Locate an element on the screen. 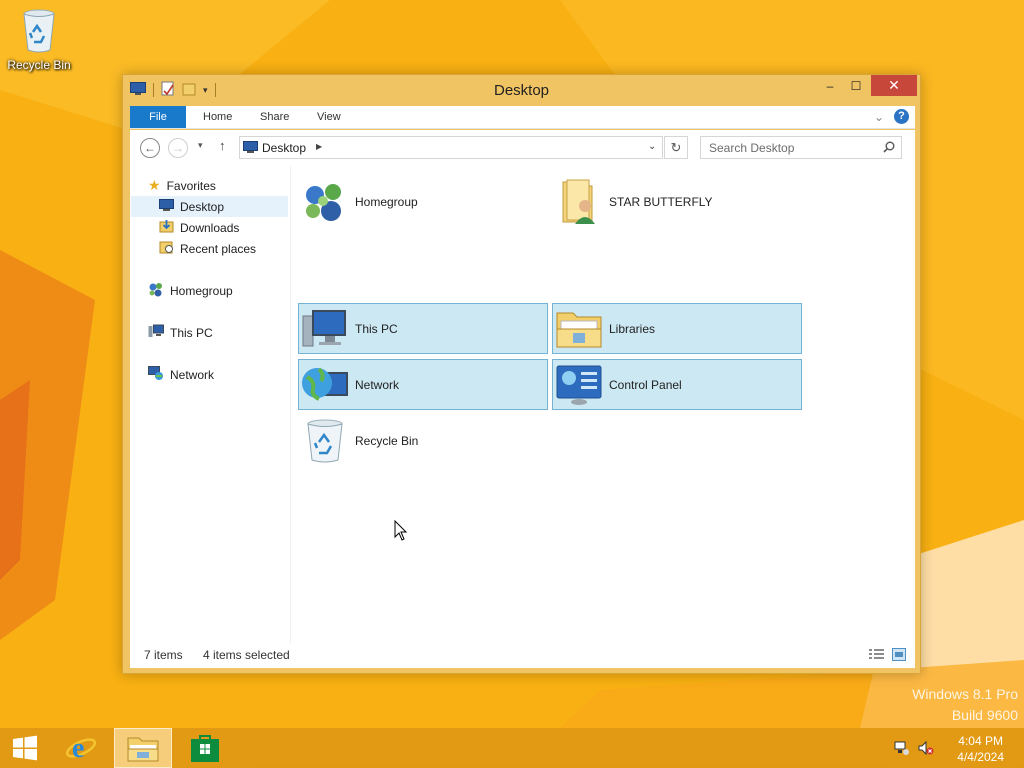  mouse-cursor is located at coordinates (401, 532).